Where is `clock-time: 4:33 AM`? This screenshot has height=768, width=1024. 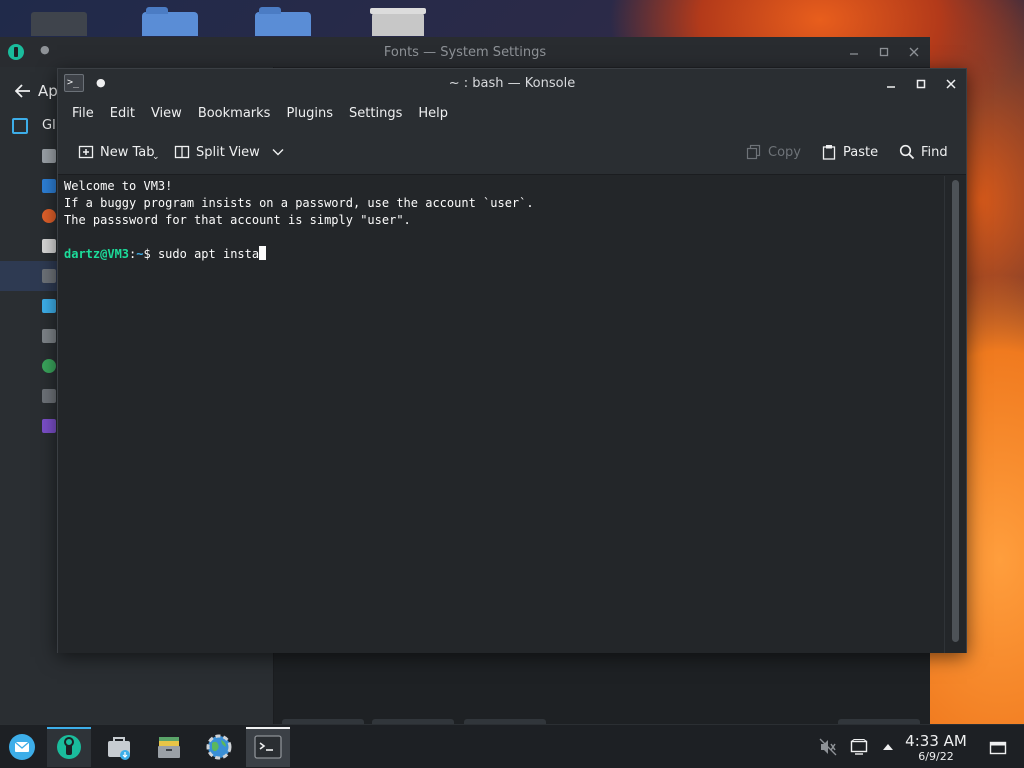
clock-time: 4:33 AM is located at coordinates (936, 741).